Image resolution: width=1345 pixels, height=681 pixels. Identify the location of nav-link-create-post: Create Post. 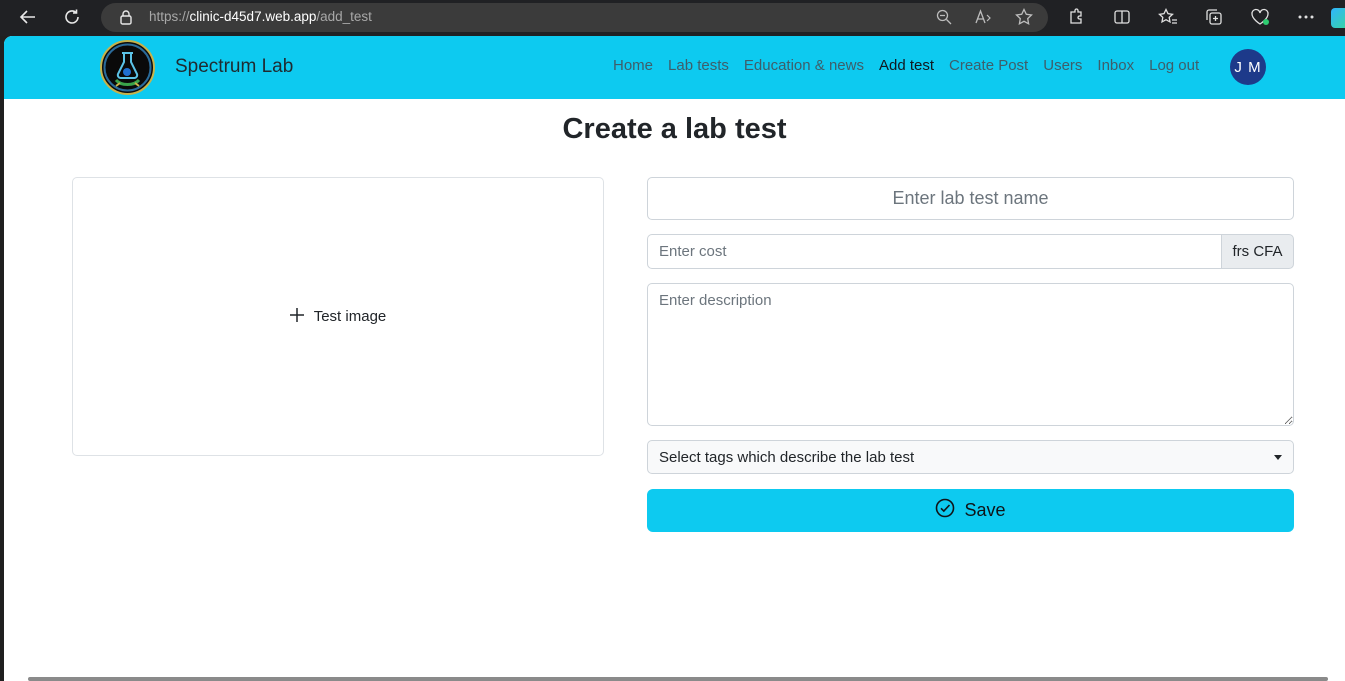
(988, 65).